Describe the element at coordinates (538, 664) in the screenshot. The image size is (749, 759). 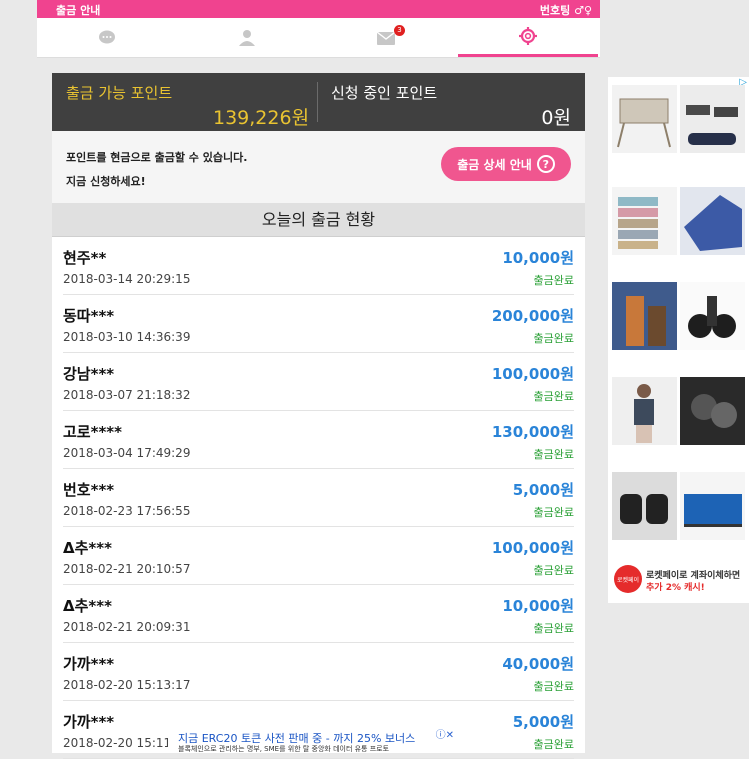
I see `withdraw-amount: 40,000원` at that location.